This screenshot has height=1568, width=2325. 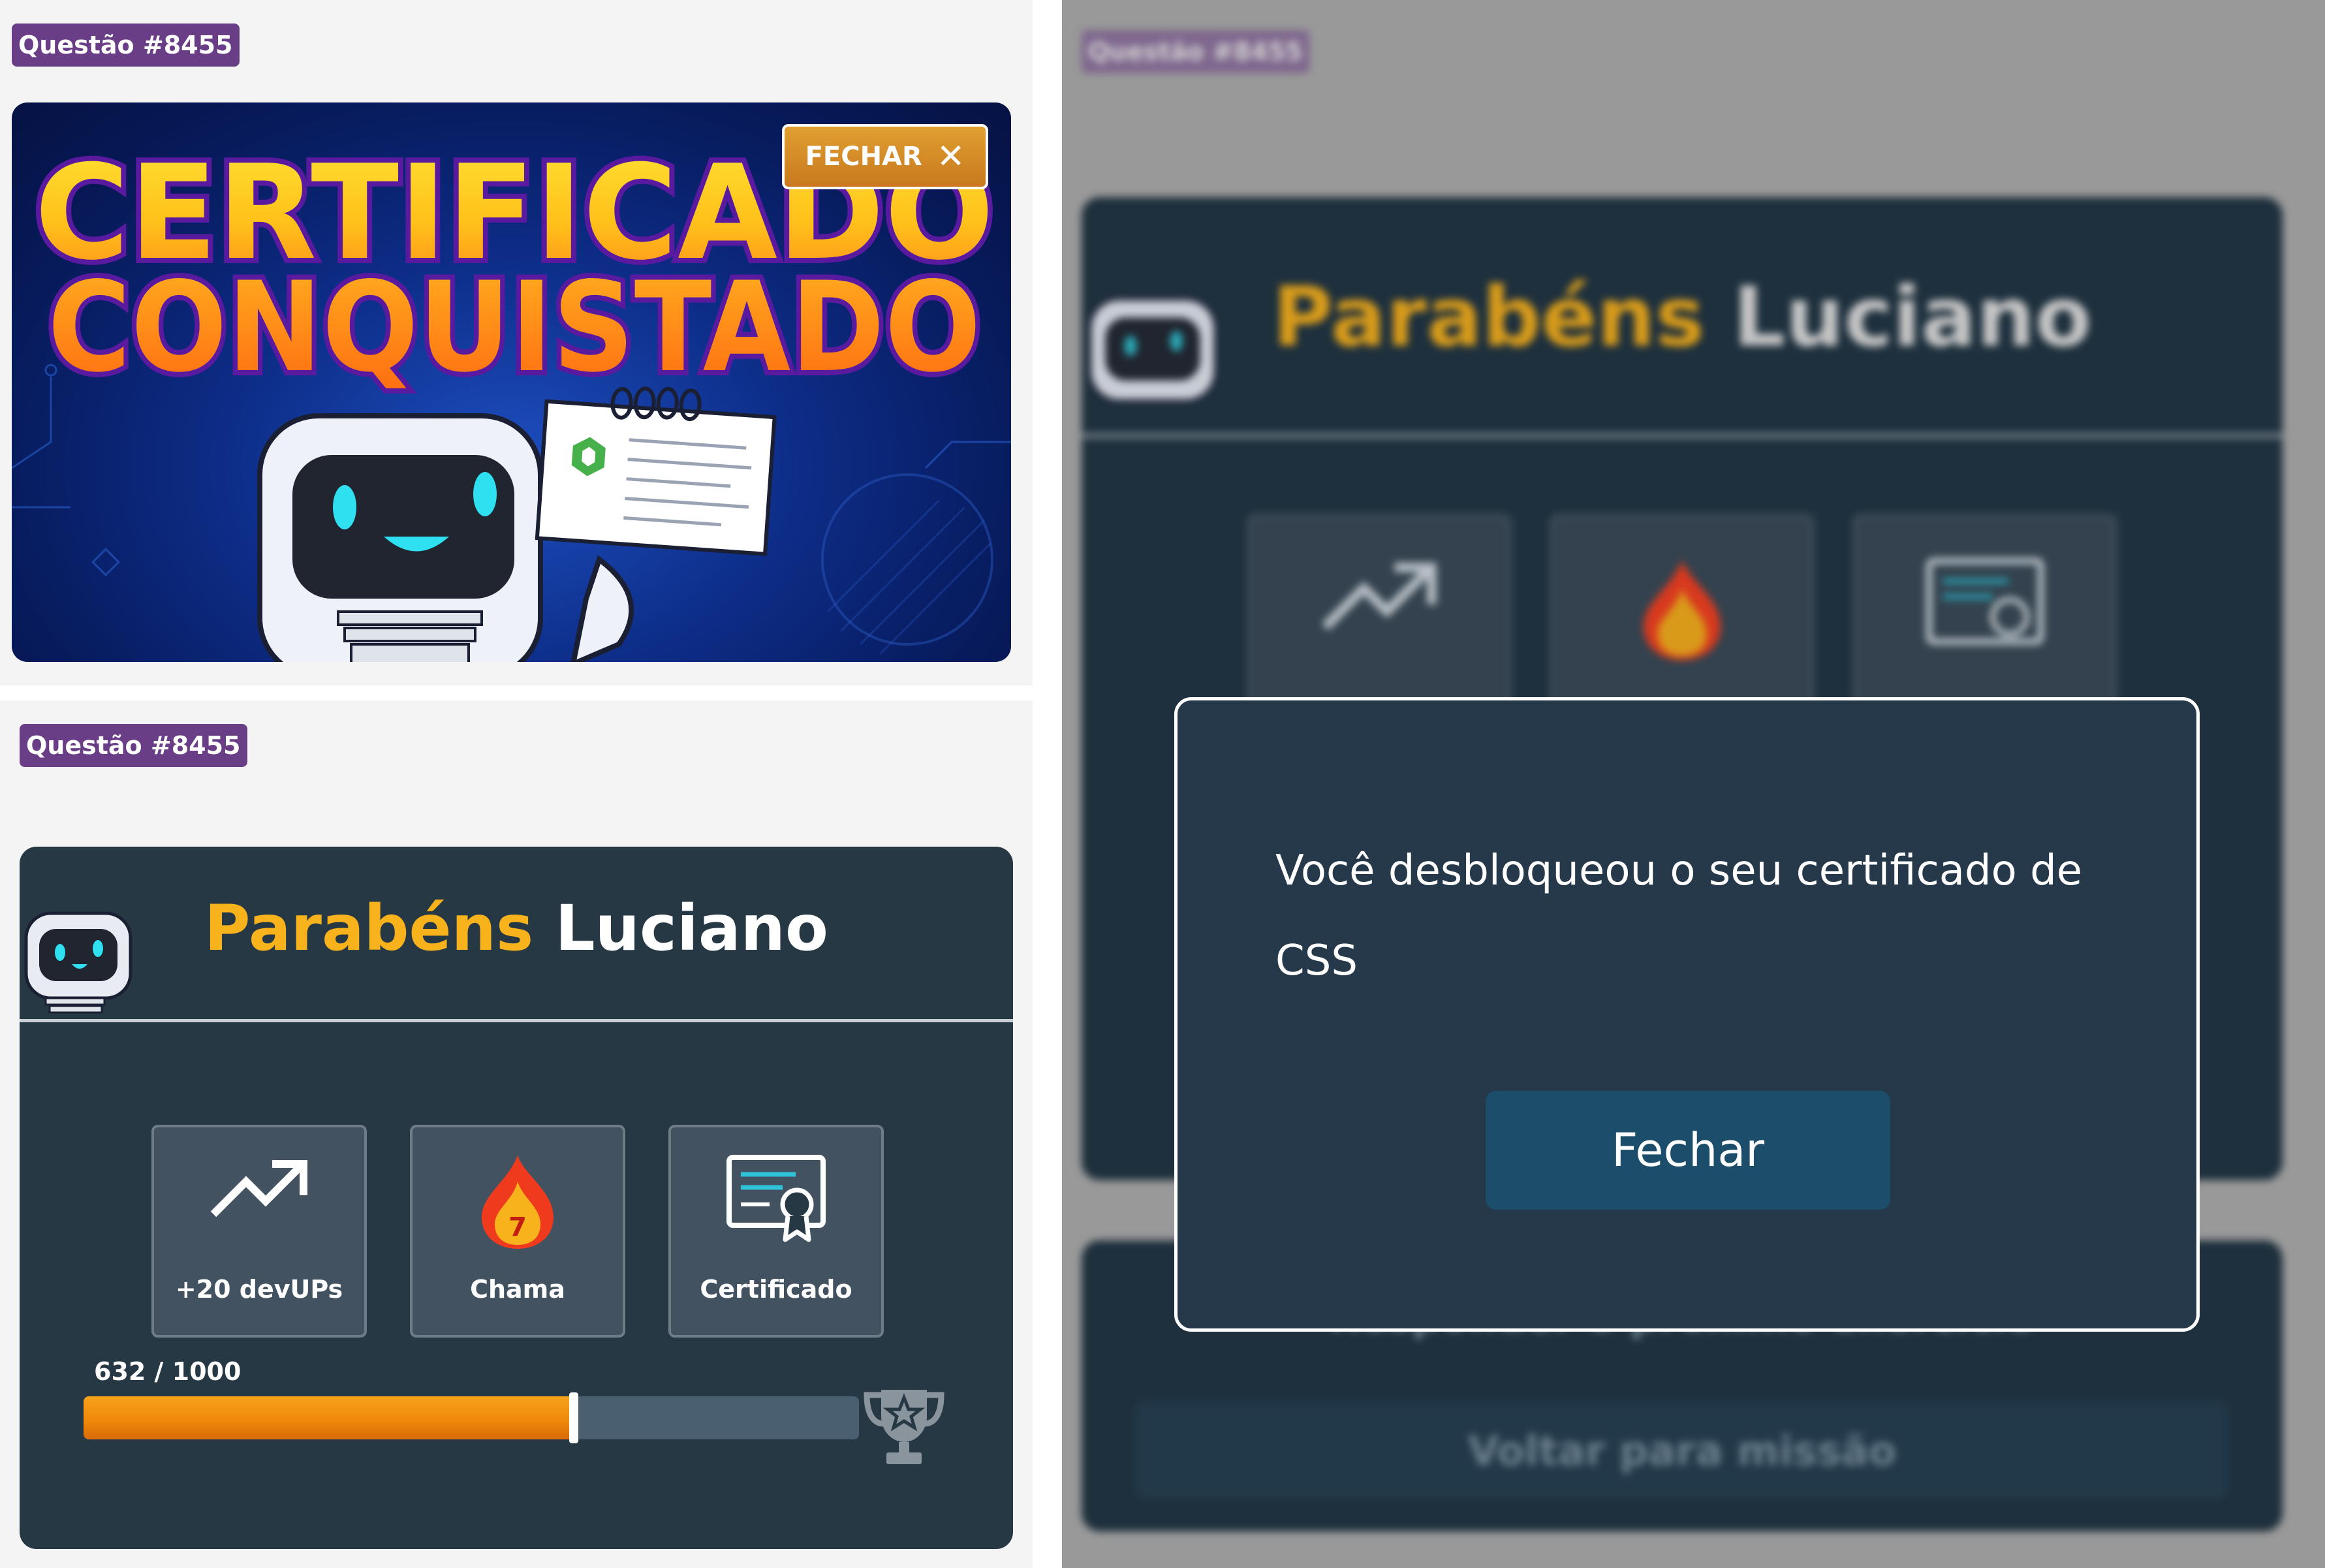 I want to click on back-to-mission-label: Voltar para missão, so click(x=1682, y=1451).